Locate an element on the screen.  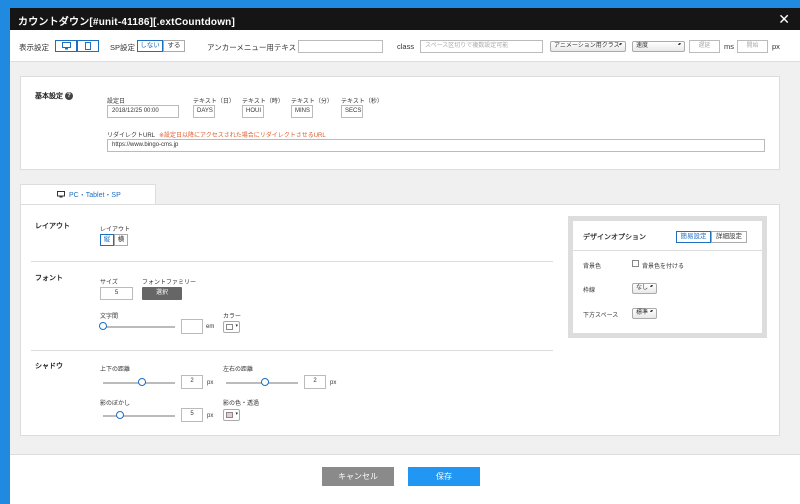
letter-spacing-input is located at coordinates (192, 326).